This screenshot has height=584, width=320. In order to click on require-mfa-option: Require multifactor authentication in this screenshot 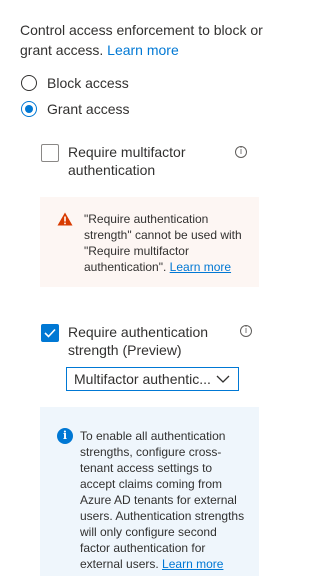, I will do `click(146, 161)`.